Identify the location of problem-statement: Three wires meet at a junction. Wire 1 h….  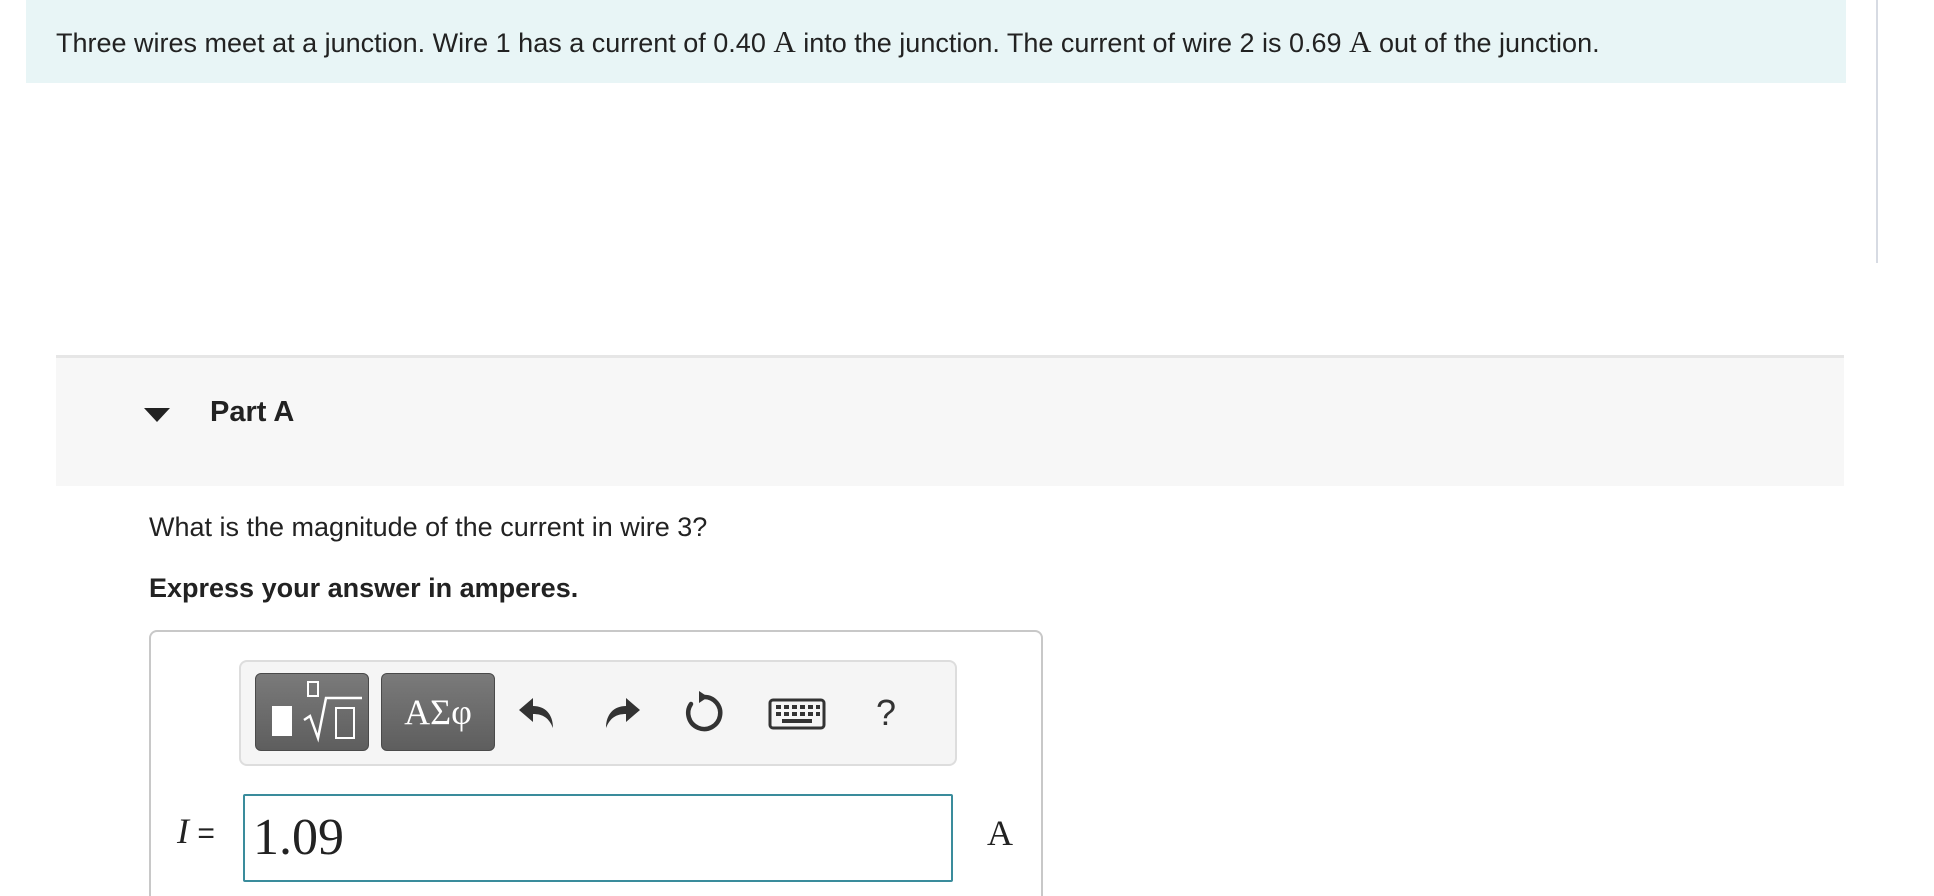
(936, 41).